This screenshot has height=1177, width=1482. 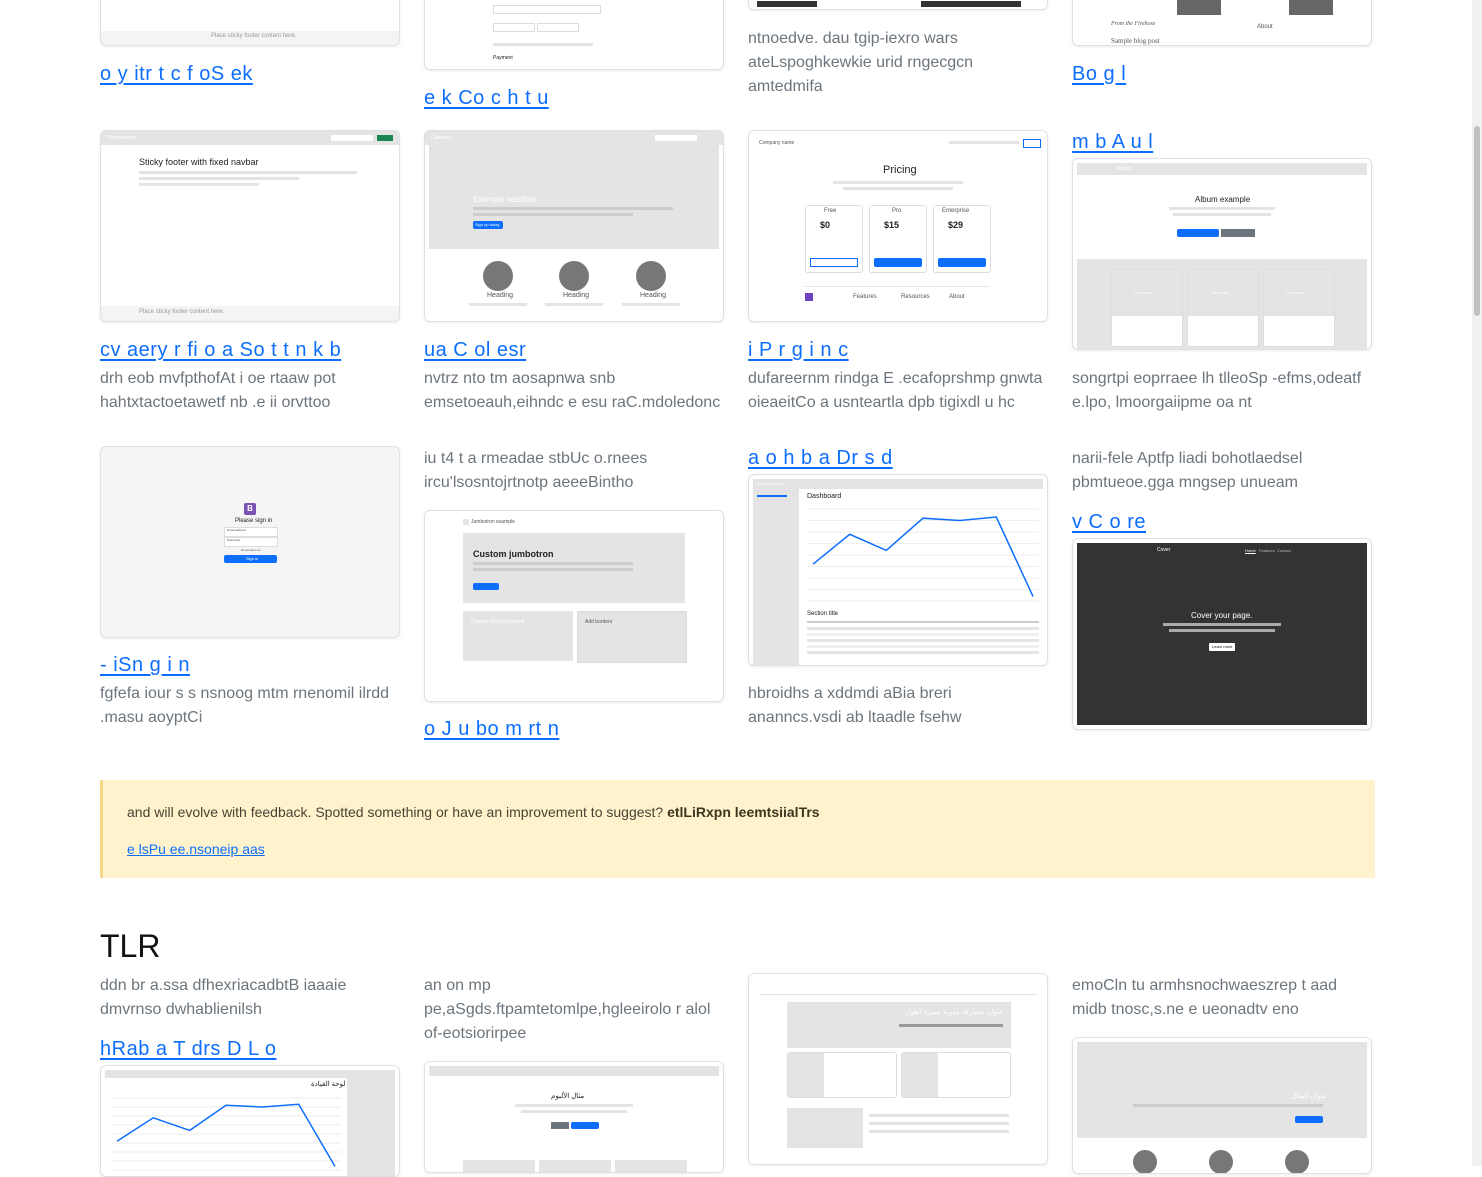 What do you see at coordinates (820, 458) in the screenshot?
I see `example-link-dashboard: a o h b a Dr s d` at bounding box center [820, 458].